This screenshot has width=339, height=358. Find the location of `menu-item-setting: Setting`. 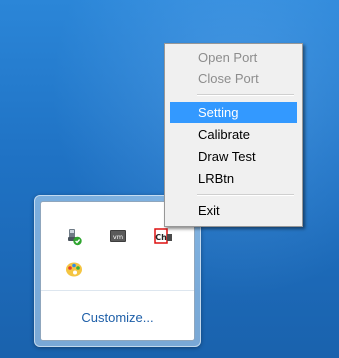

menu-item-setting: Setting is located at coordinates (233, 112).